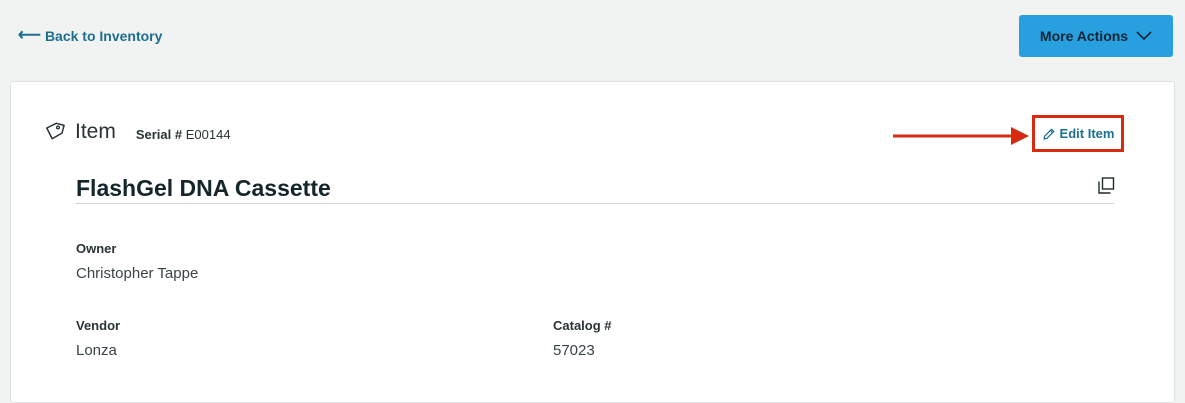 The width and height of the screenshot is (1185, 403). What do you see at coordinates (137, 273) in the screenshot?
I see `owner-value: Christopher Tappe` at bounding box center [137, 273].